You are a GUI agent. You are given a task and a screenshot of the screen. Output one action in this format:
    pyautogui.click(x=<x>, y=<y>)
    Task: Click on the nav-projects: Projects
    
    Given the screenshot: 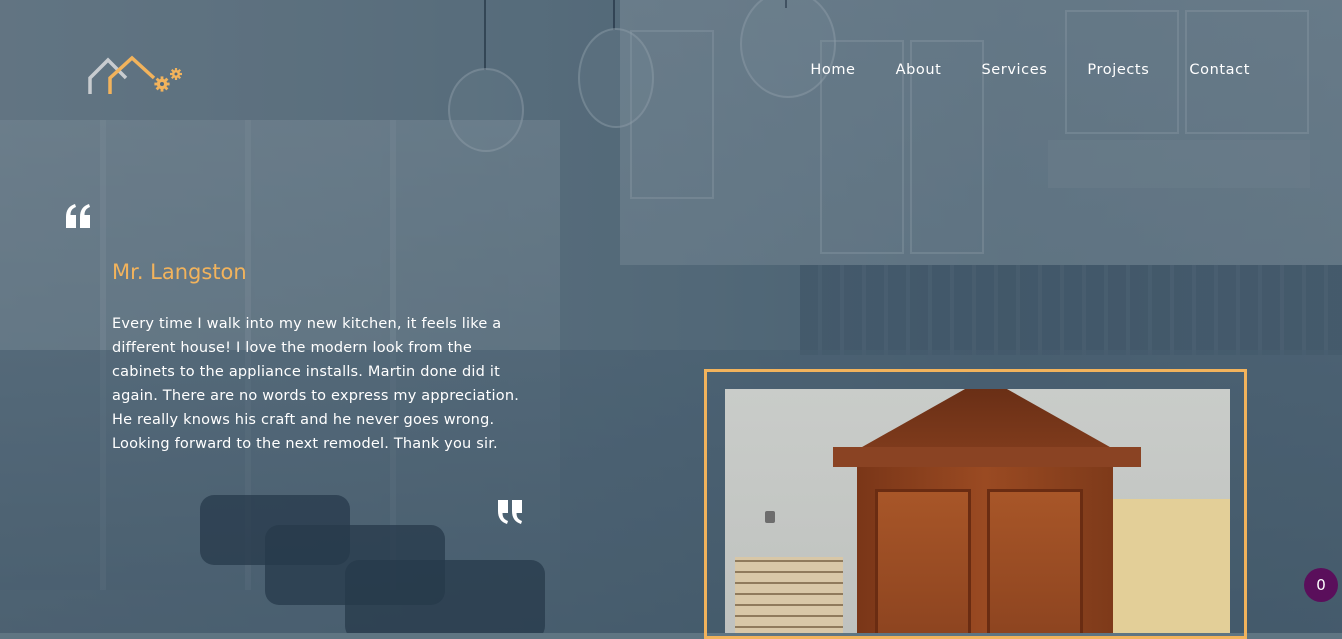 What is the action you would take?
    pyautogui.click(x=1118, y=70)
    